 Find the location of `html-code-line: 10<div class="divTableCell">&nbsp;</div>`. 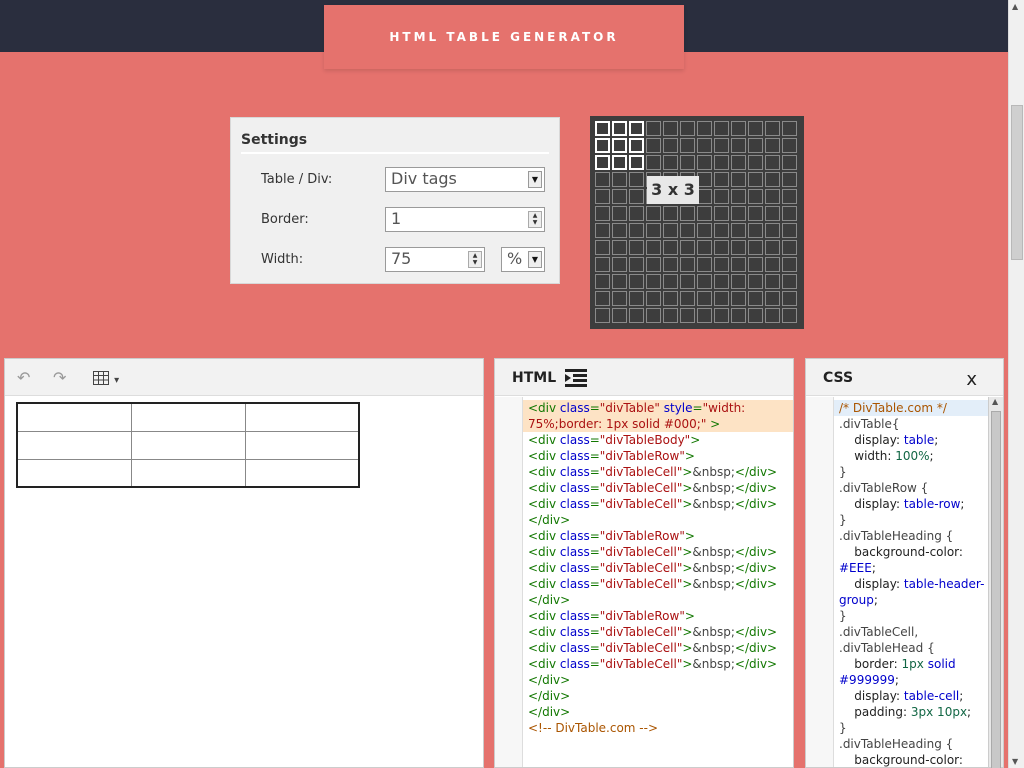

html-code-line: 10<div class="divTableCell">&nbsp;</div> is located at coordinates (658, 568).